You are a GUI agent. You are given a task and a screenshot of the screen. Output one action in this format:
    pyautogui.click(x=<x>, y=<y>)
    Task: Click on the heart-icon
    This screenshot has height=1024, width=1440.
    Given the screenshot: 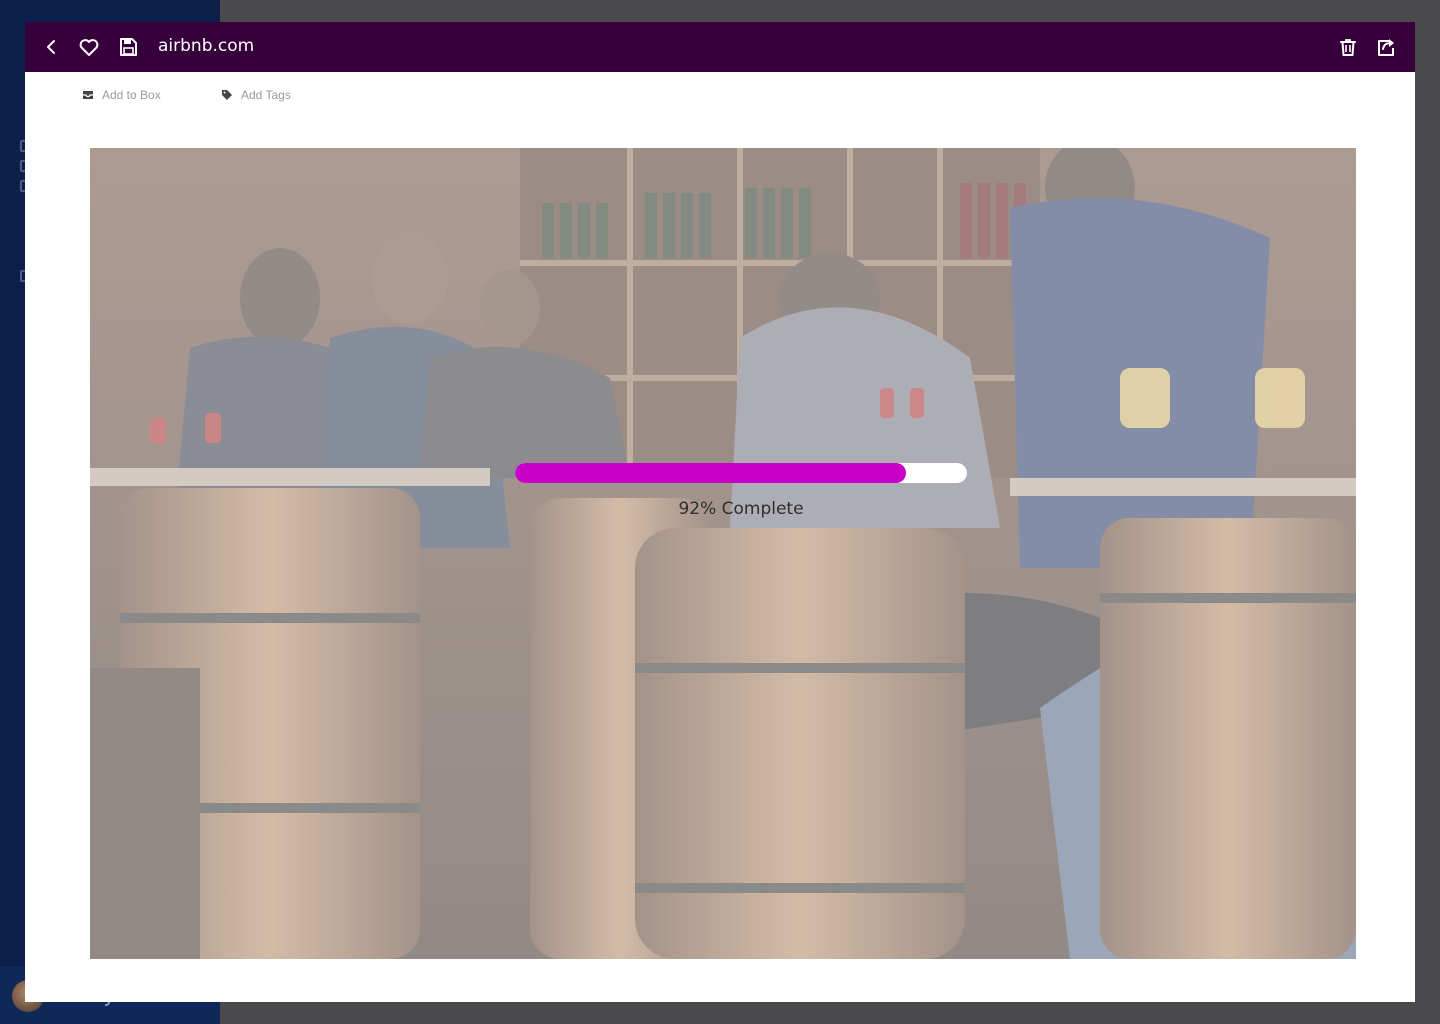 What is the action you would take?
    pyautogui.click(x=89, y=47)
    